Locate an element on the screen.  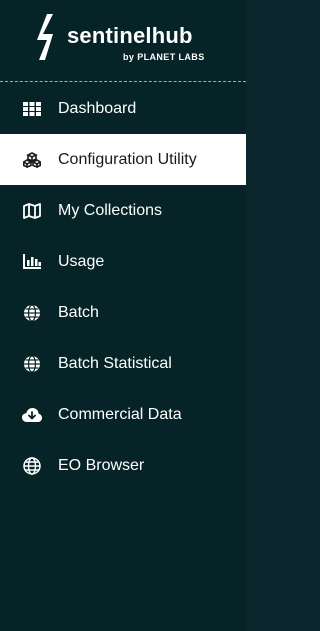
nav-item-usage: Usage is located at coordinates (123, 261).